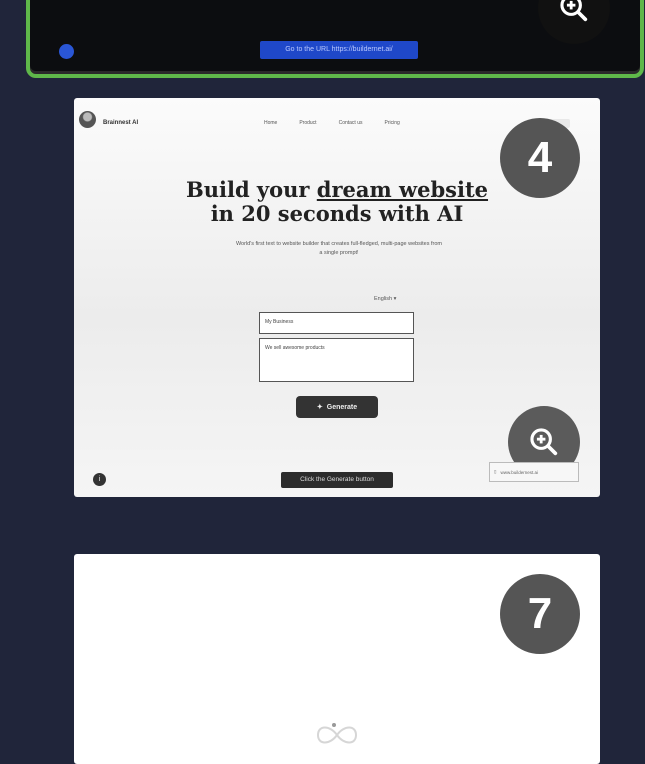 This screenshot has height=764, width=645. I want to click on language-label: English, so click(383, 299).